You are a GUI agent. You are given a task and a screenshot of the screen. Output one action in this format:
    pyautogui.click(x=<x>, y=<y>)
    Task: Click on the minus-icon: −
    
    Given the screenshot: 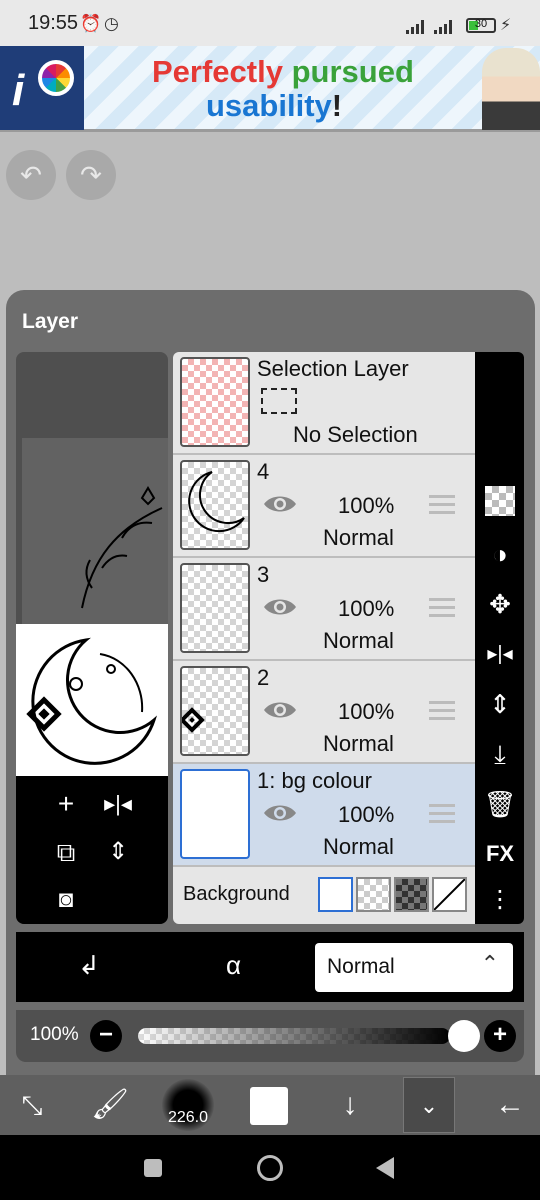 What is the action you would take?
    pyautogui.click(x=105, y=1034)
    